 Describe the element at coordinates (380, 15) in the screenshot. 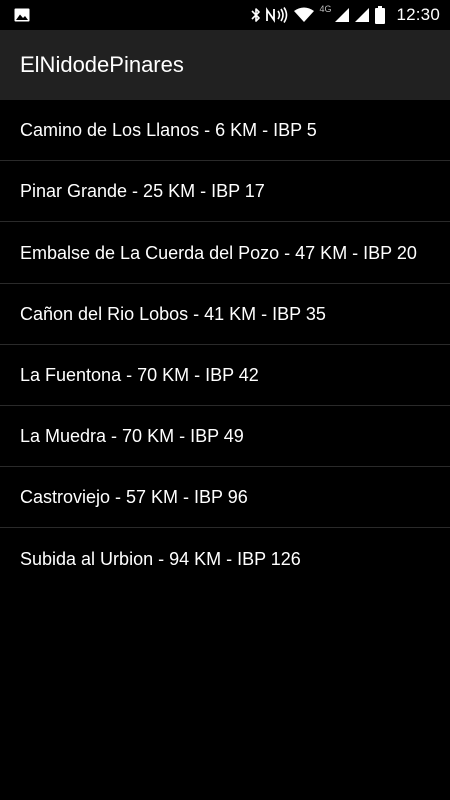

I see `battery-icon` at that location.